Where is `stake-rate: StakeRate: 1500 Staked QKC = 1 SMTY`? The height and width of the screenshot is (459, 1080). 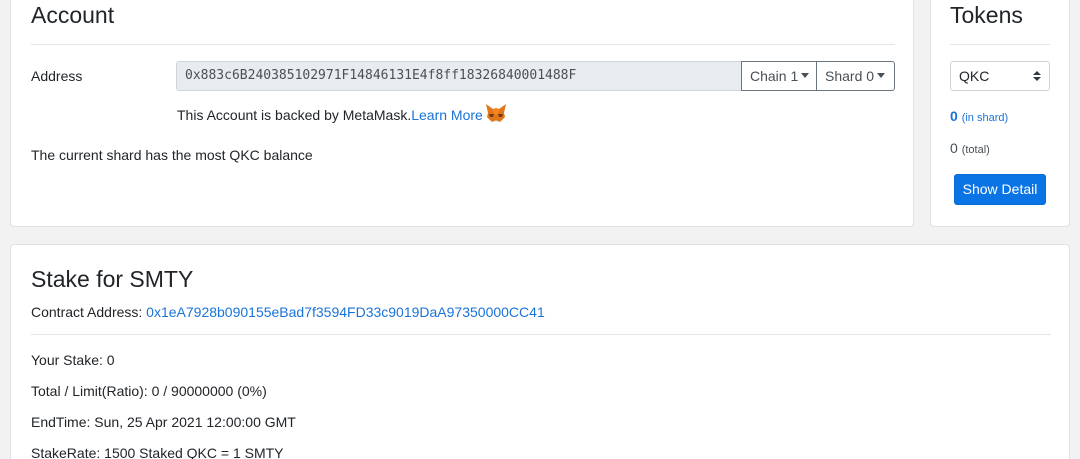
stake-rate: StakeRate: 1500 Staked QKC = 1 SMTY is located at coordinates (157, 452).